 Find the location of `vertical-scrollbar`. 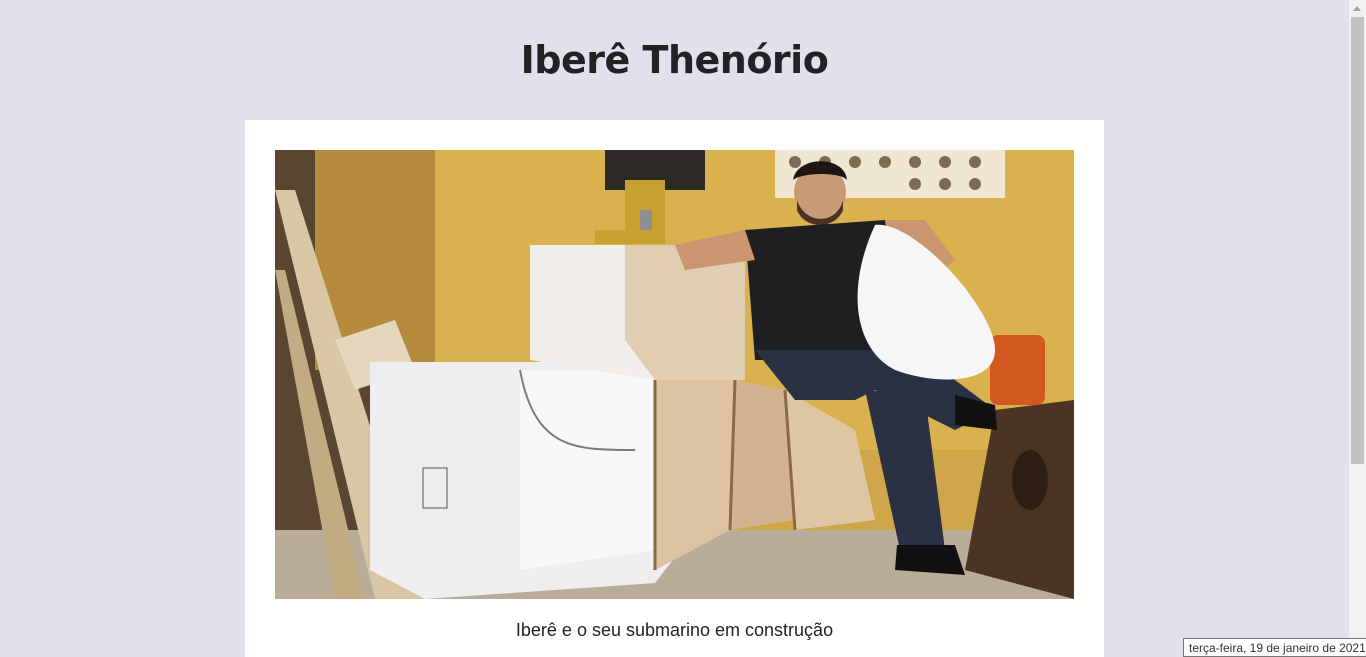

vertical-scrollbar is located at coordinates (1357, 328).